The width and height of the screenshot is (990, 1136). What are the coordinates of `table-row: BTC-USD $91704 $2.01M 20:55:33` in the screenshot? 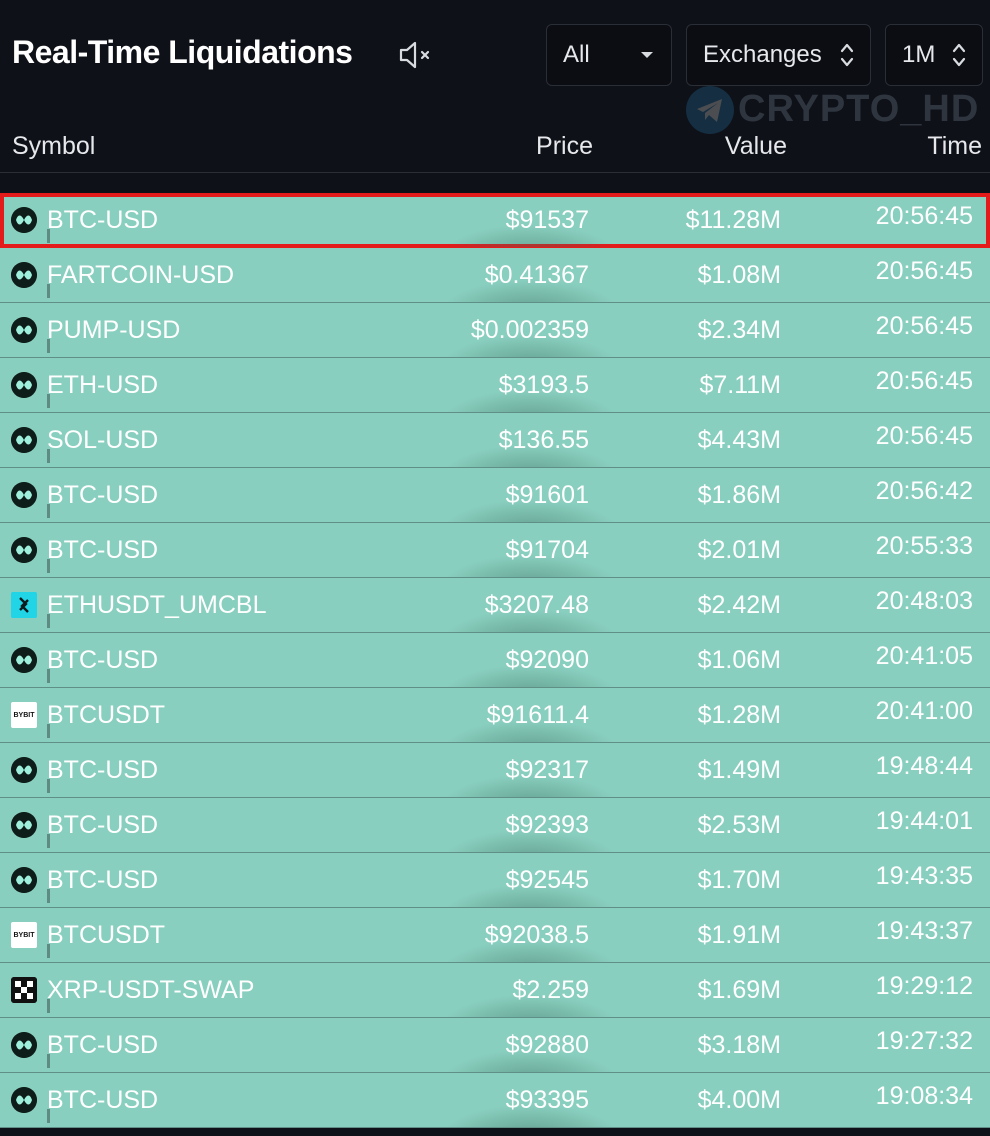 It's located at (495, 550).